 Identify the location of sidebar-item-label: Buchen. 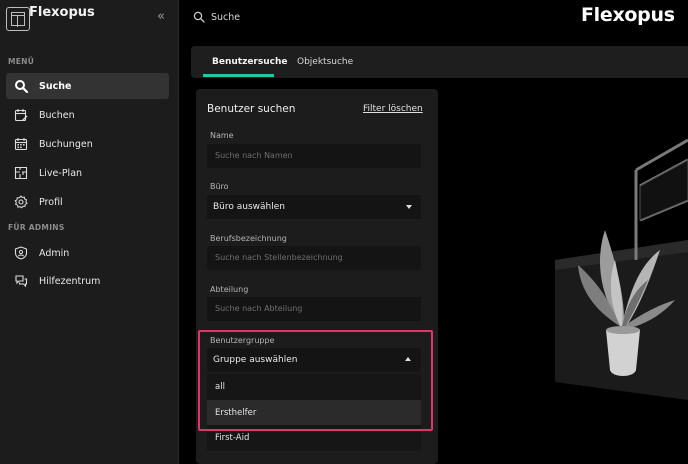
(57, 115).